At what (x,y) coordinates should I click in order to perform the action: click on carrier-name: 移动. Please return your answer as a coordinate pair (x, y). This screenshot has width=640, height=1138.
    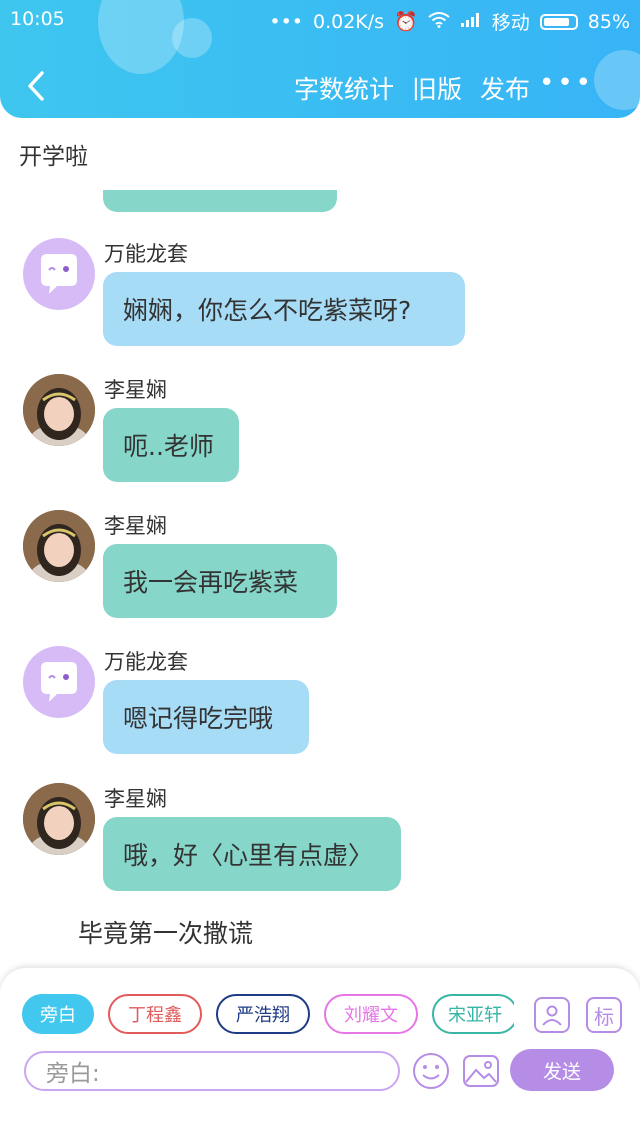
    Looking at the image, I should click on (510, 23).